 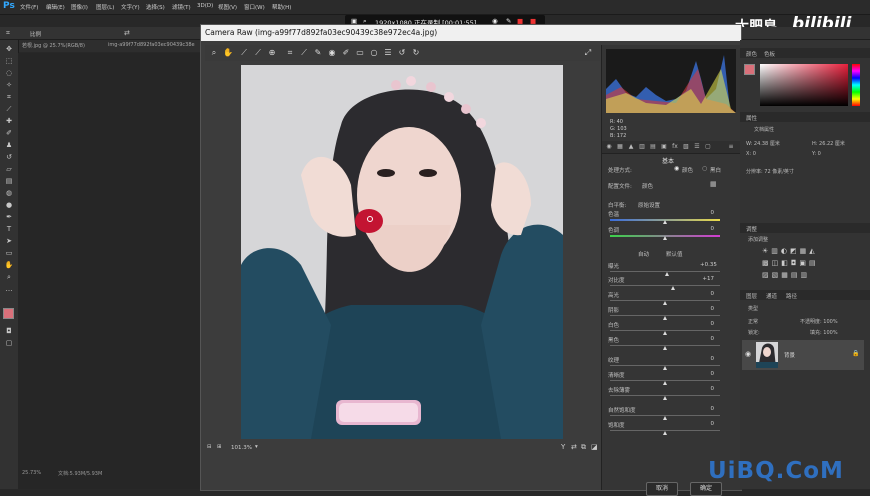 I want to click on opacity-field: 不透明度: 100%, so click(x=819, y=321).